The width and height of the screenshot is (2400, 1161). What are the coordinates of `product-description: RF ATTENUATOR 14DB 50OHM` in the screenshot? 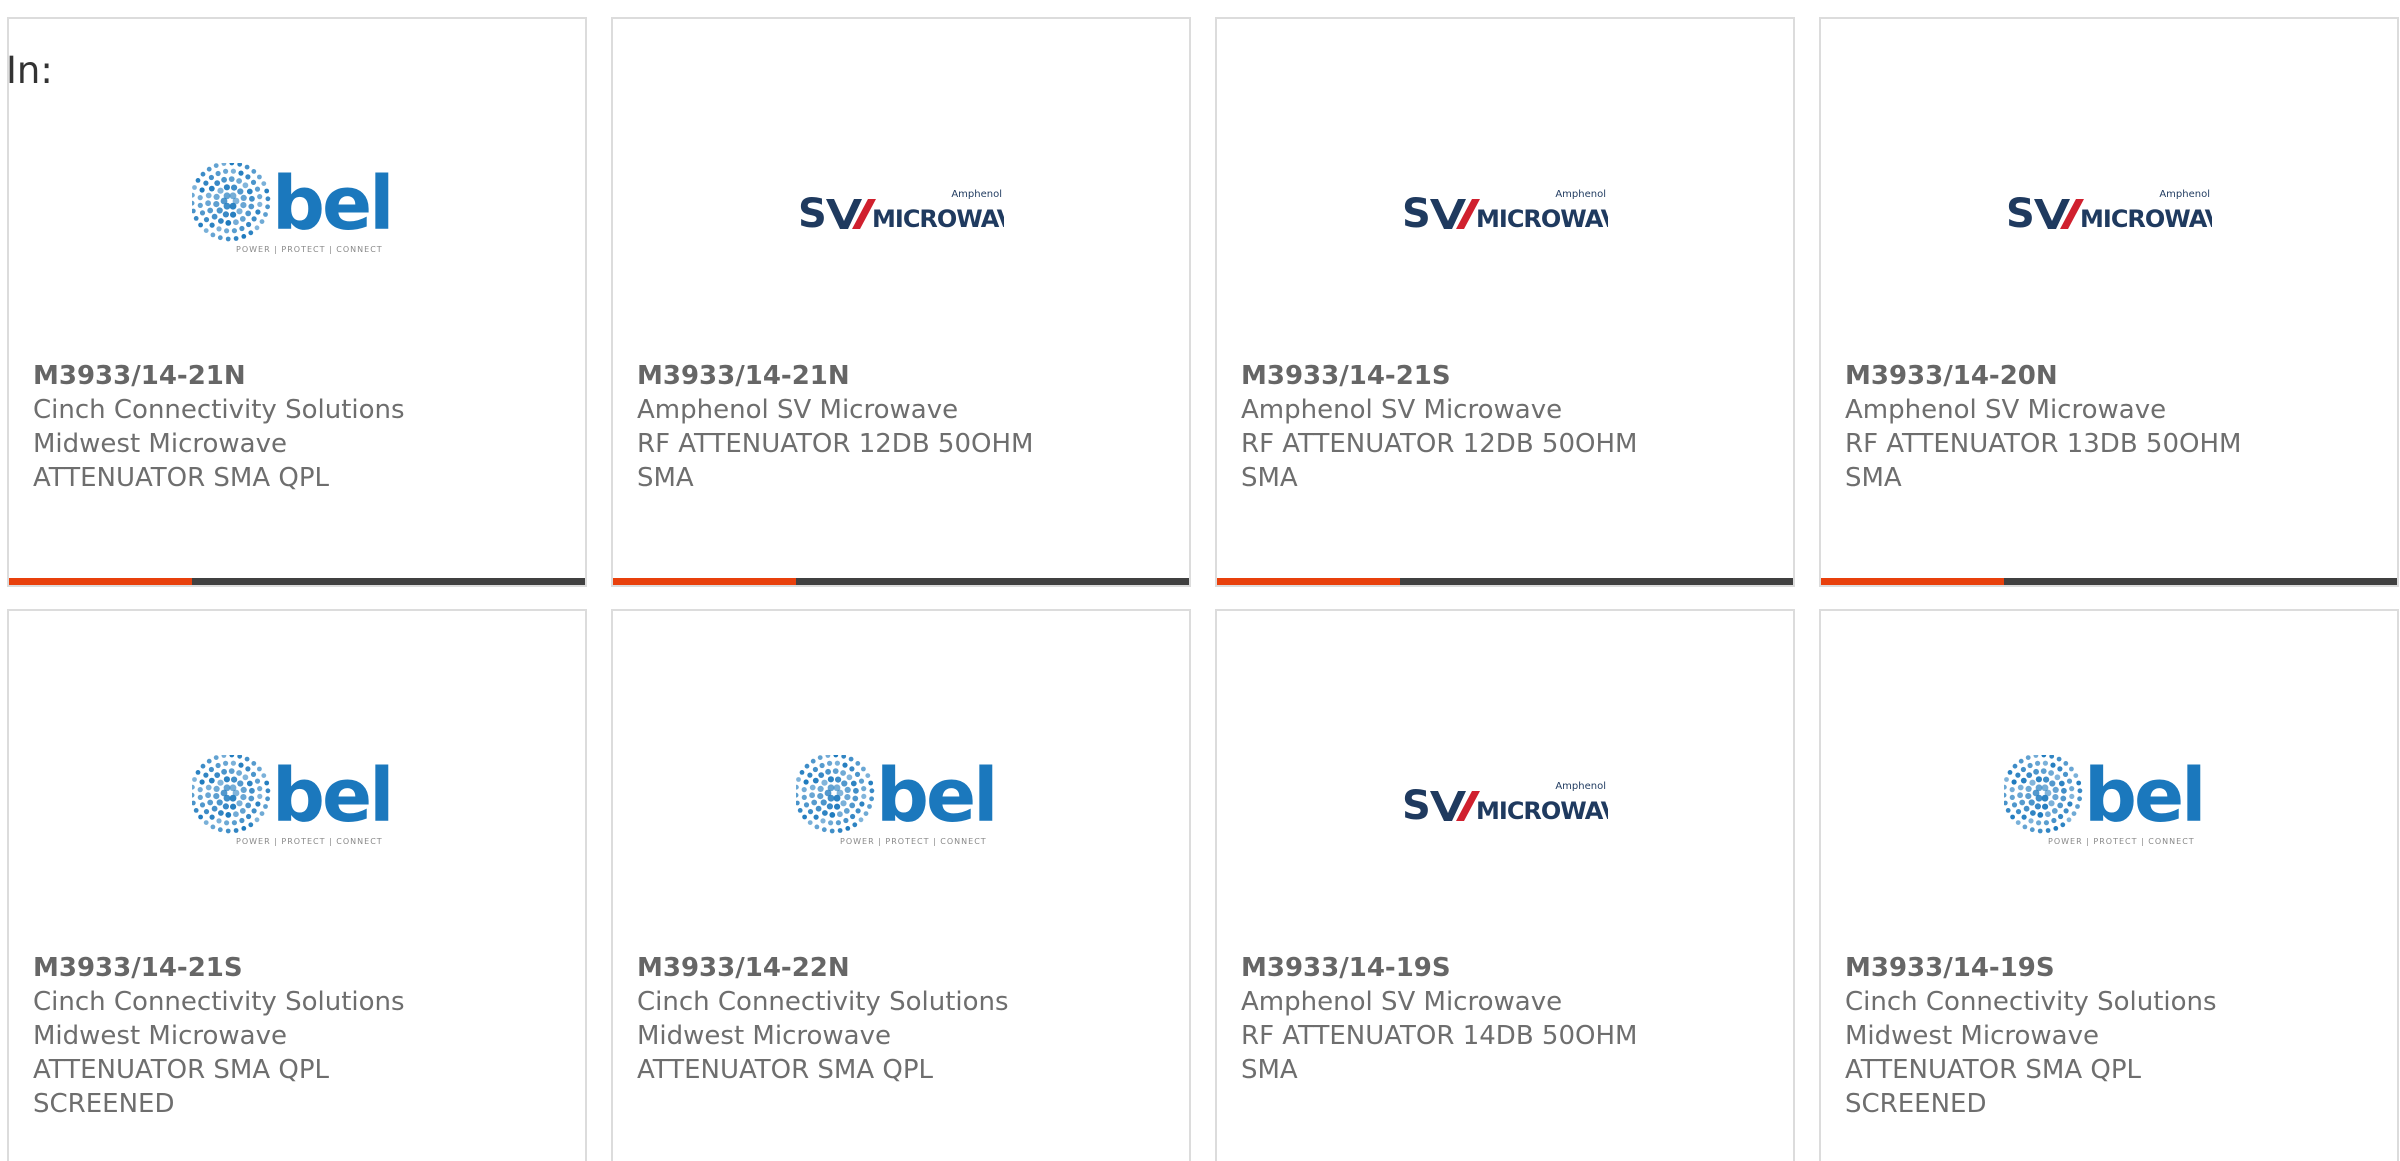 It's located at (1439, 1036).